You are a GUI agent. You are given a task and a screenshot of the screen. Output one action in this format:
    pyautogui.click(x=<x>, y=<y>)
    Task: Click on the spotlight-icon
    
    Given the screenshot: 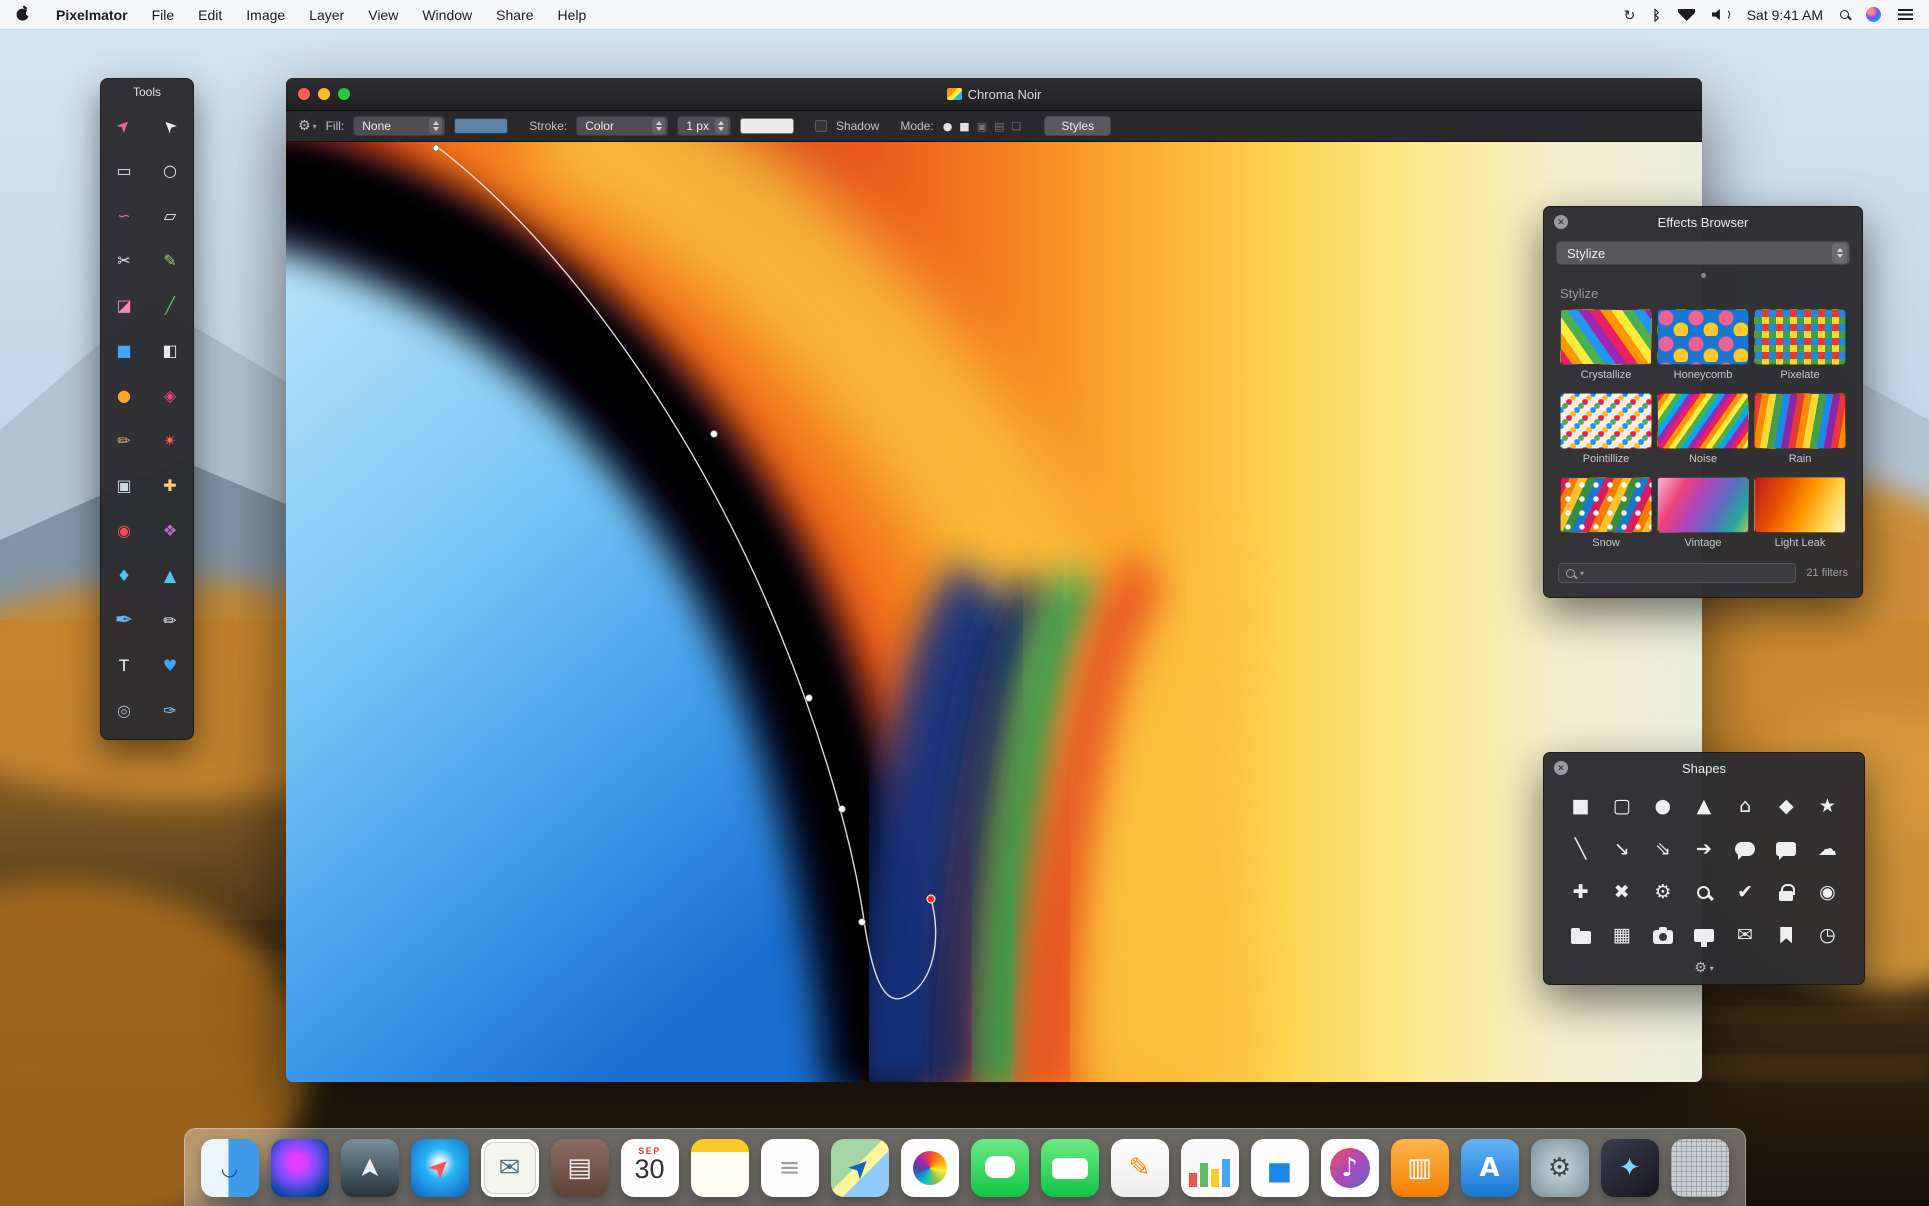 What is the action you would take?
    pyautogui.click(x=1844, y=14)
    